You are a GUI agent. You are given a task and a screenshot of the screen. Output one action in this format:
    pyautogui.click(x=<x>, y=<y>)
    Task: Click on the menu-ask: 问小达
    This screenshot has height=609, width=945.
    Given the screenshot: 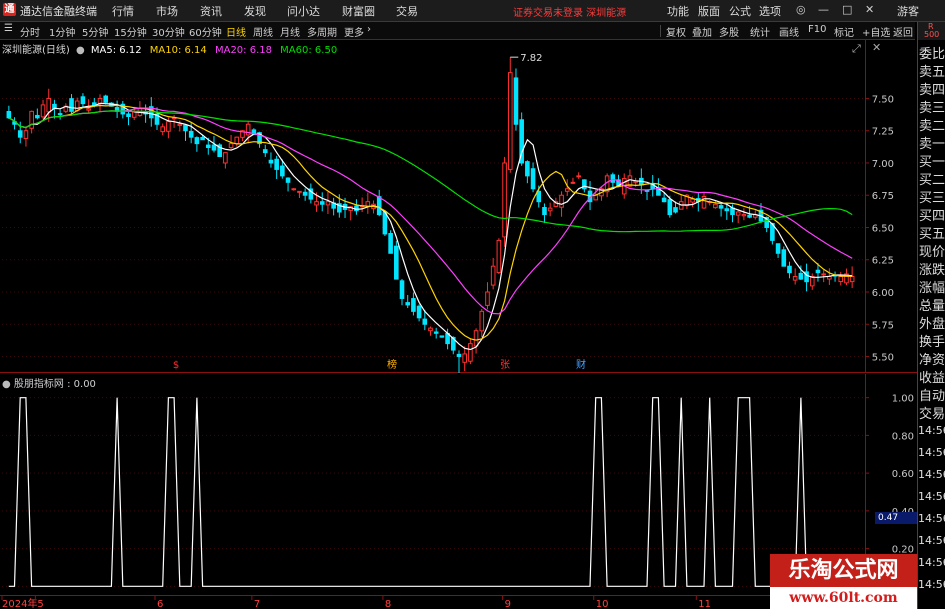 What is the action you would take?
    pyautogui.click(x=303, y=11)
    